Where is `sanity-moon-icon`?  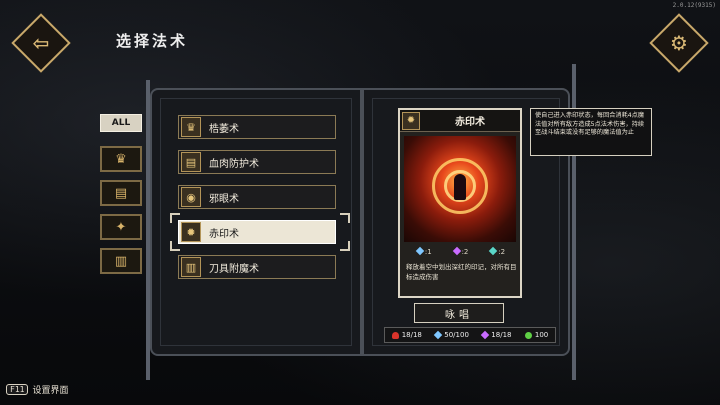 sanity-moon-icon is located at coordinates (485, 335).